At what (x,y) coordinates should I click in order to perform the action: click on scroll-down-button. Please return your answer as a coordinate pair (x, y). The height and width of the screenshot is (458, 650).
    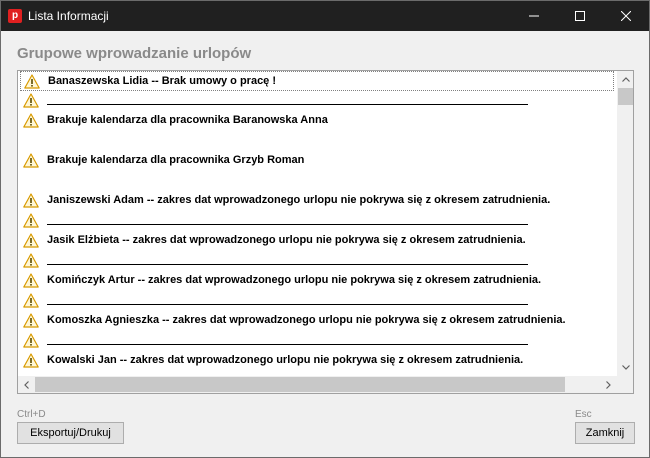
    Looking at the image, I should click on (625, 367).